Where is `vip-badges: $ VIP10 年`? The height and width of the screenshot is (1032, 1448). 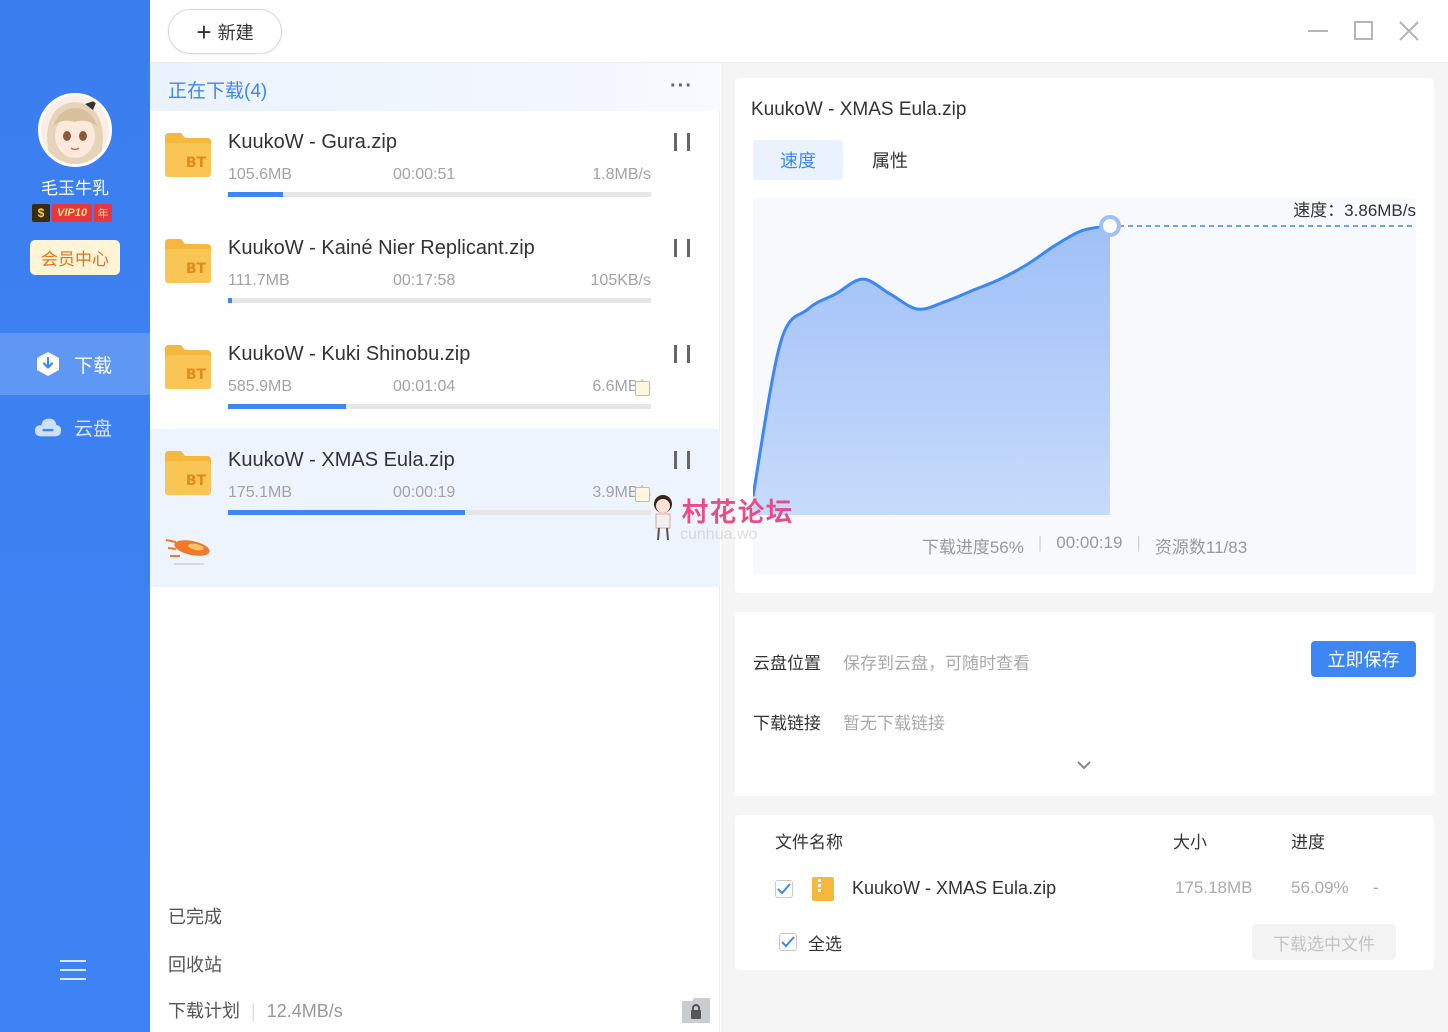
vip-badges: $ VIP10 年 is located at coordinates (72, 213).